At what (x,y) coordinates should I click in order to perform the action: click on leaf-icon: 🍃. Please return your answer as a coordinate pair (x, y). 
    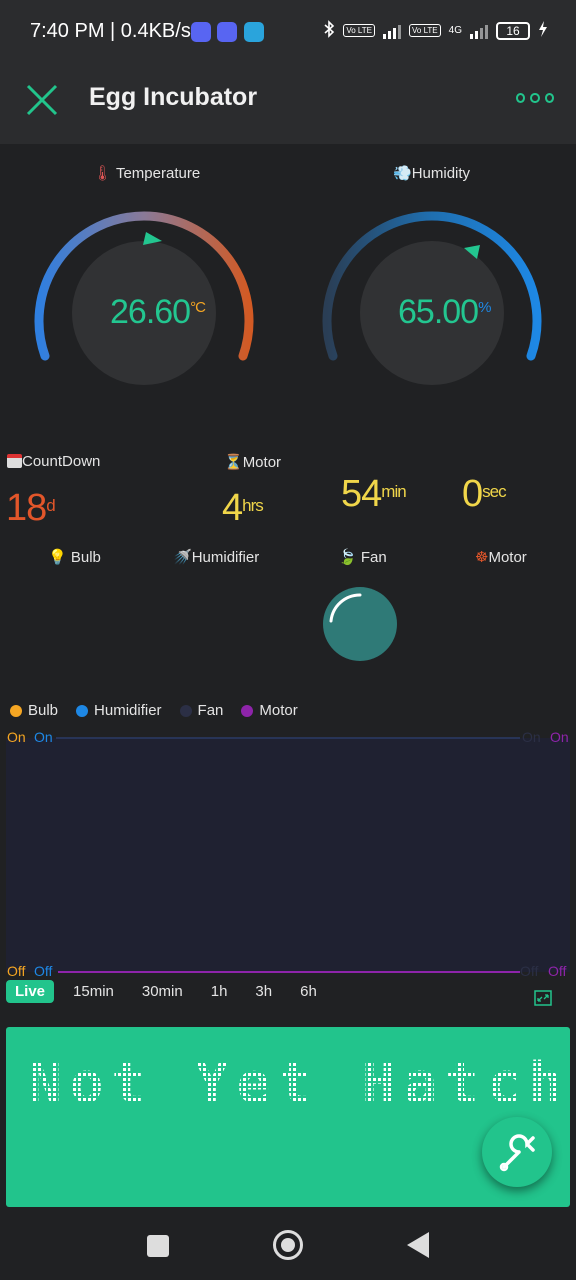
    Looking at the image, I should click on (347, 557).